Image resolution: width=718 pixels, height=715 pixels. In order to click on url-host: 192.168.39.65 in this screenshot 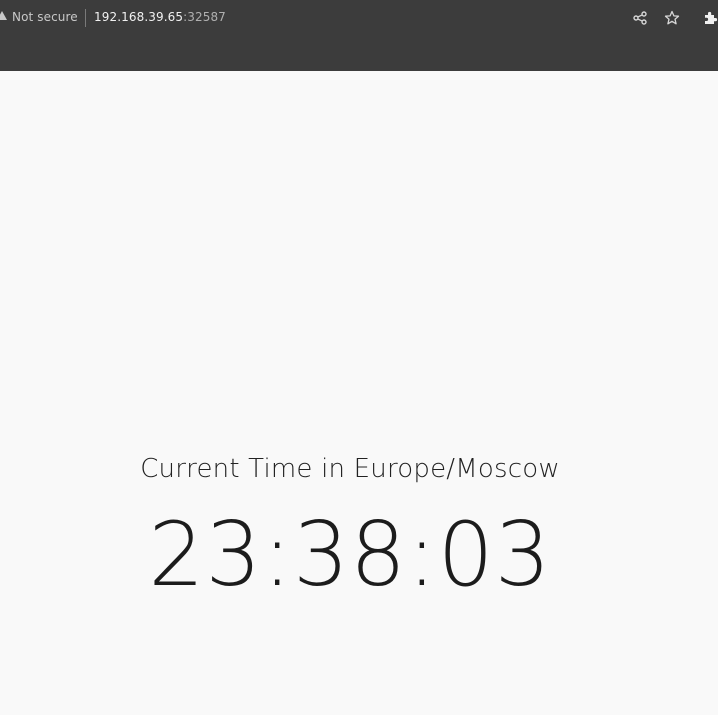, I will do `click(139, 17)`.